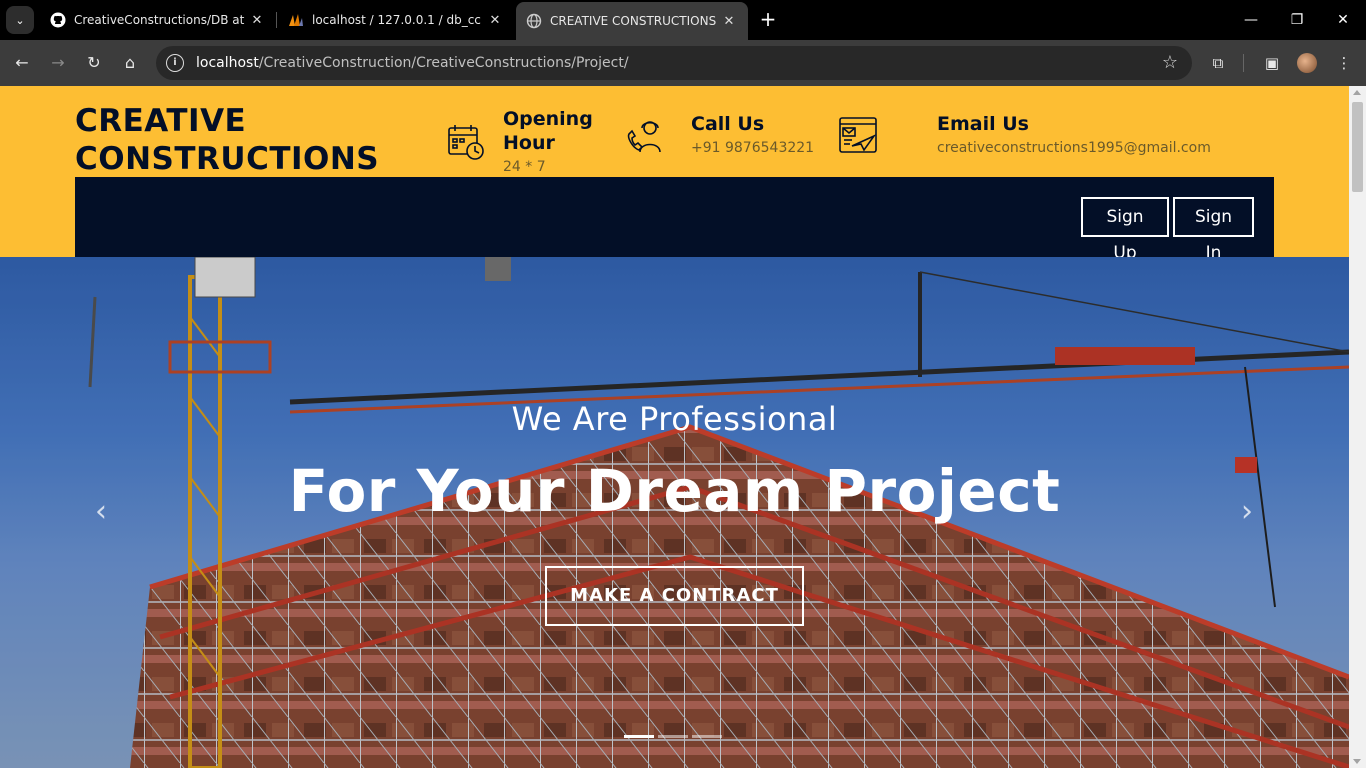 Image resolution: width=1366 pixels, height=768 pixels. Describe the element at coordinates (101, 512) in the screenshot. I see `chevron-left-icon: ‹` at that location.